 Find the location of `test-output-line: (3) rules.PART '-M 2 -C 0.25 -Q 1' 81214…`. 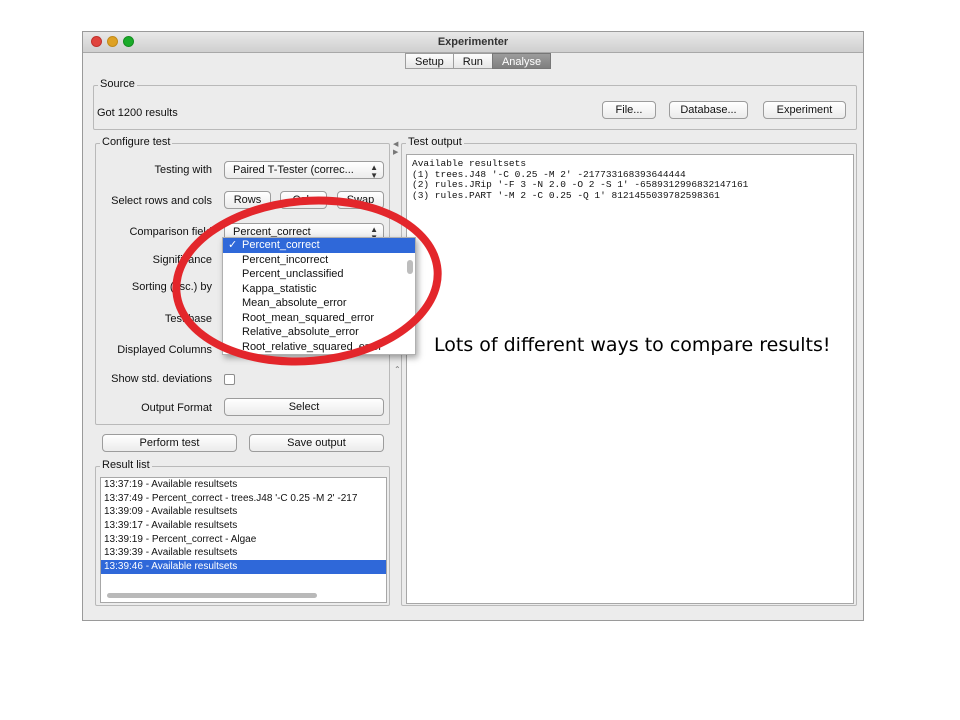

test-output-line: (3) rules.PART '-M 2 -C 0.25 -Q 1' 81214… is located at coordinates (566, 195).